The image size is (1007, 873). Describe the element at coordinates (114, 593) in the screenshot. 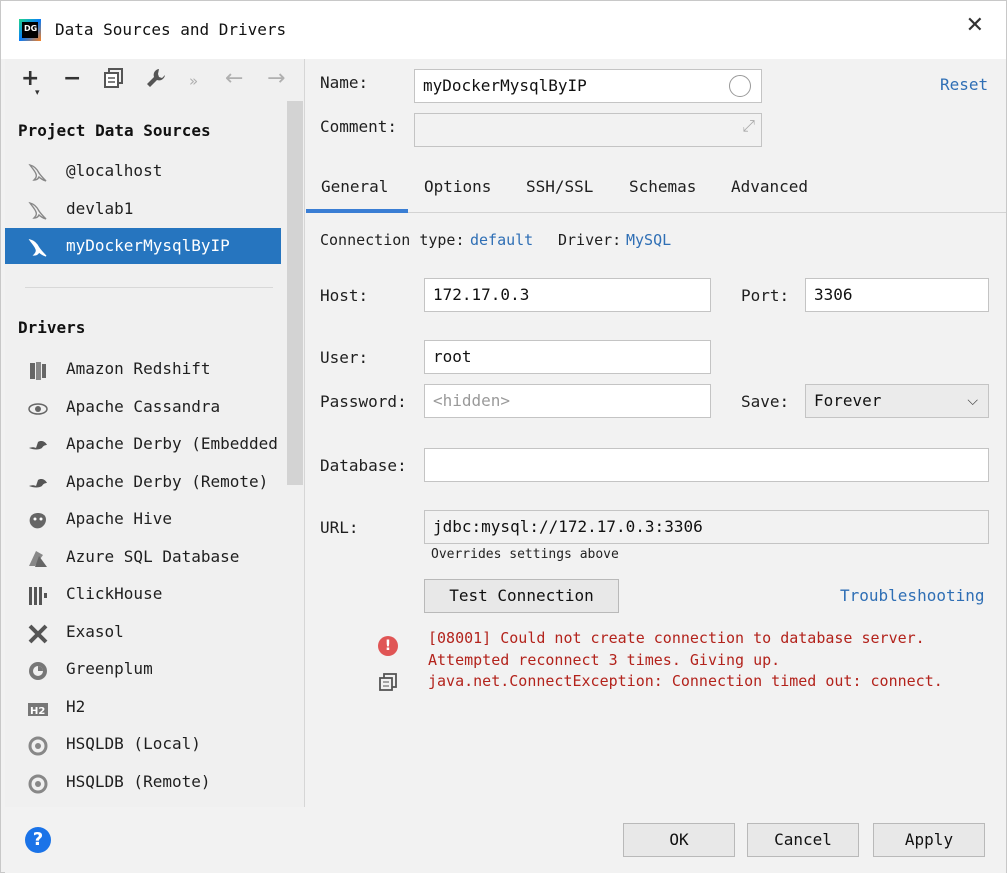

I see `driver-label: ClickHouse` at that location.